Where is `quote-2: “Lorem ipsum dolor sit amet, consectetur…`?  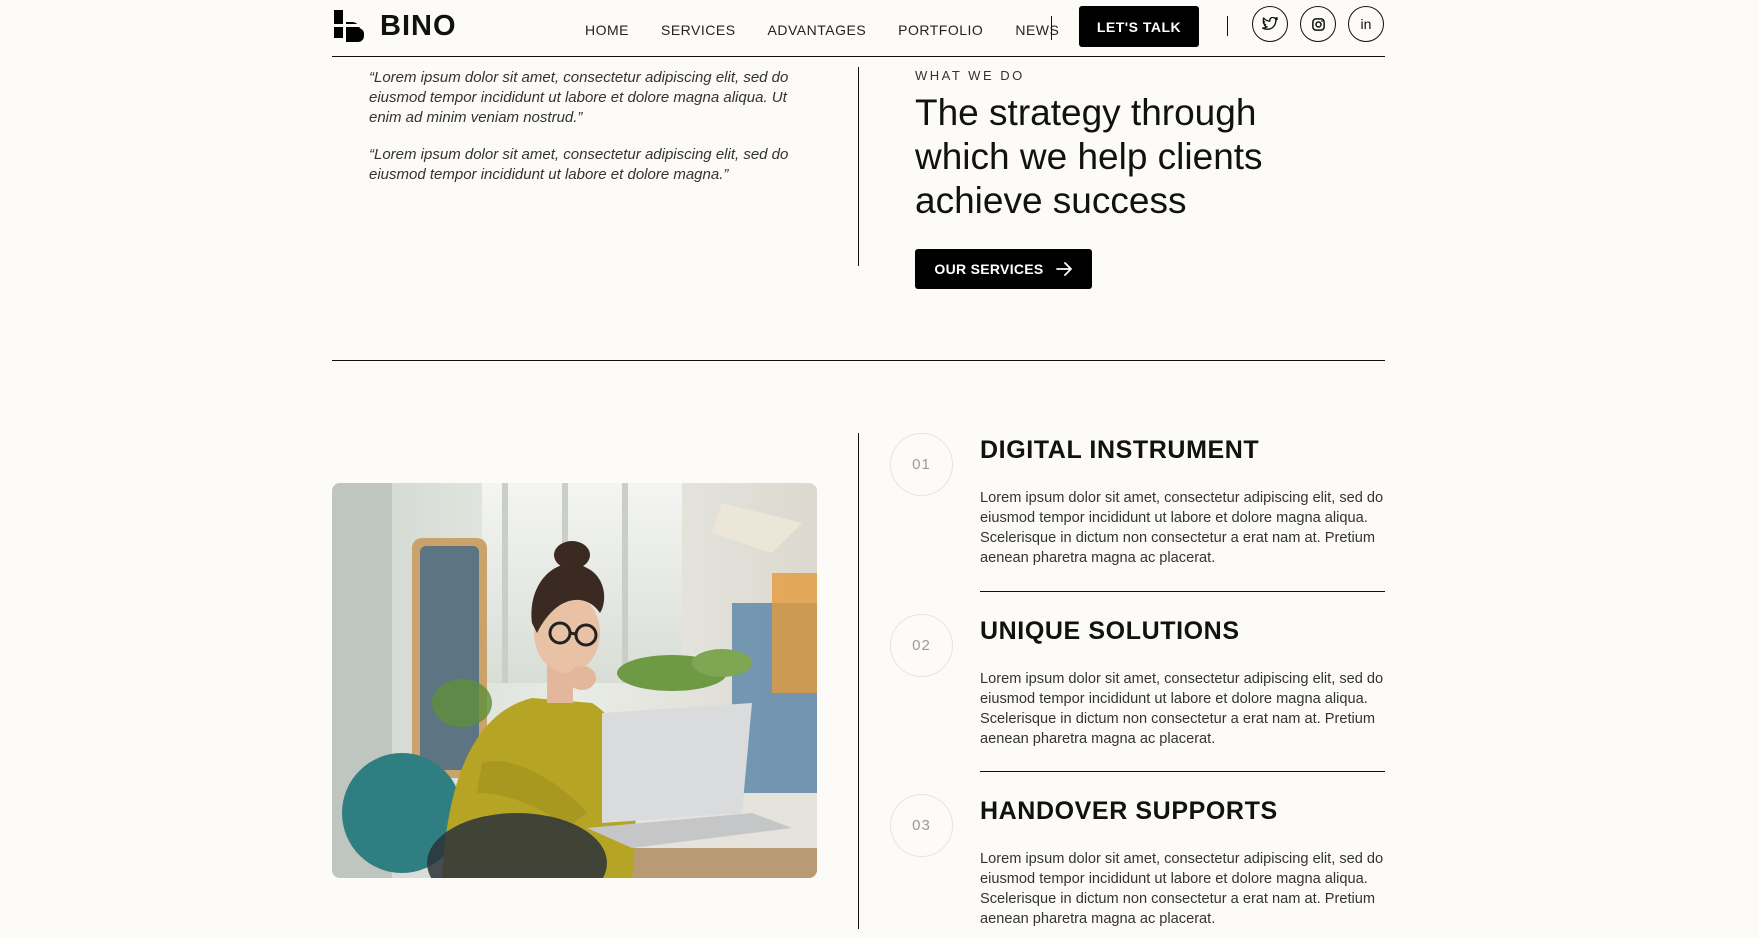
quote-2: “Lorem ipsum dolor sit amet, consectetur… is located at coordinates (579, 164).